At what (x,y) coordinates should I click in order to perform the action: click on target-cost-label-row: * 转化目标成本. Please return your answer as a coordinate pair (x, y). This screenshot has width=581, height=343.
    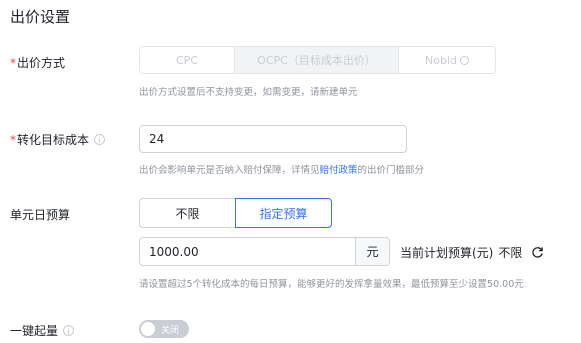
    Looking at the image, I should click on (58, 139).